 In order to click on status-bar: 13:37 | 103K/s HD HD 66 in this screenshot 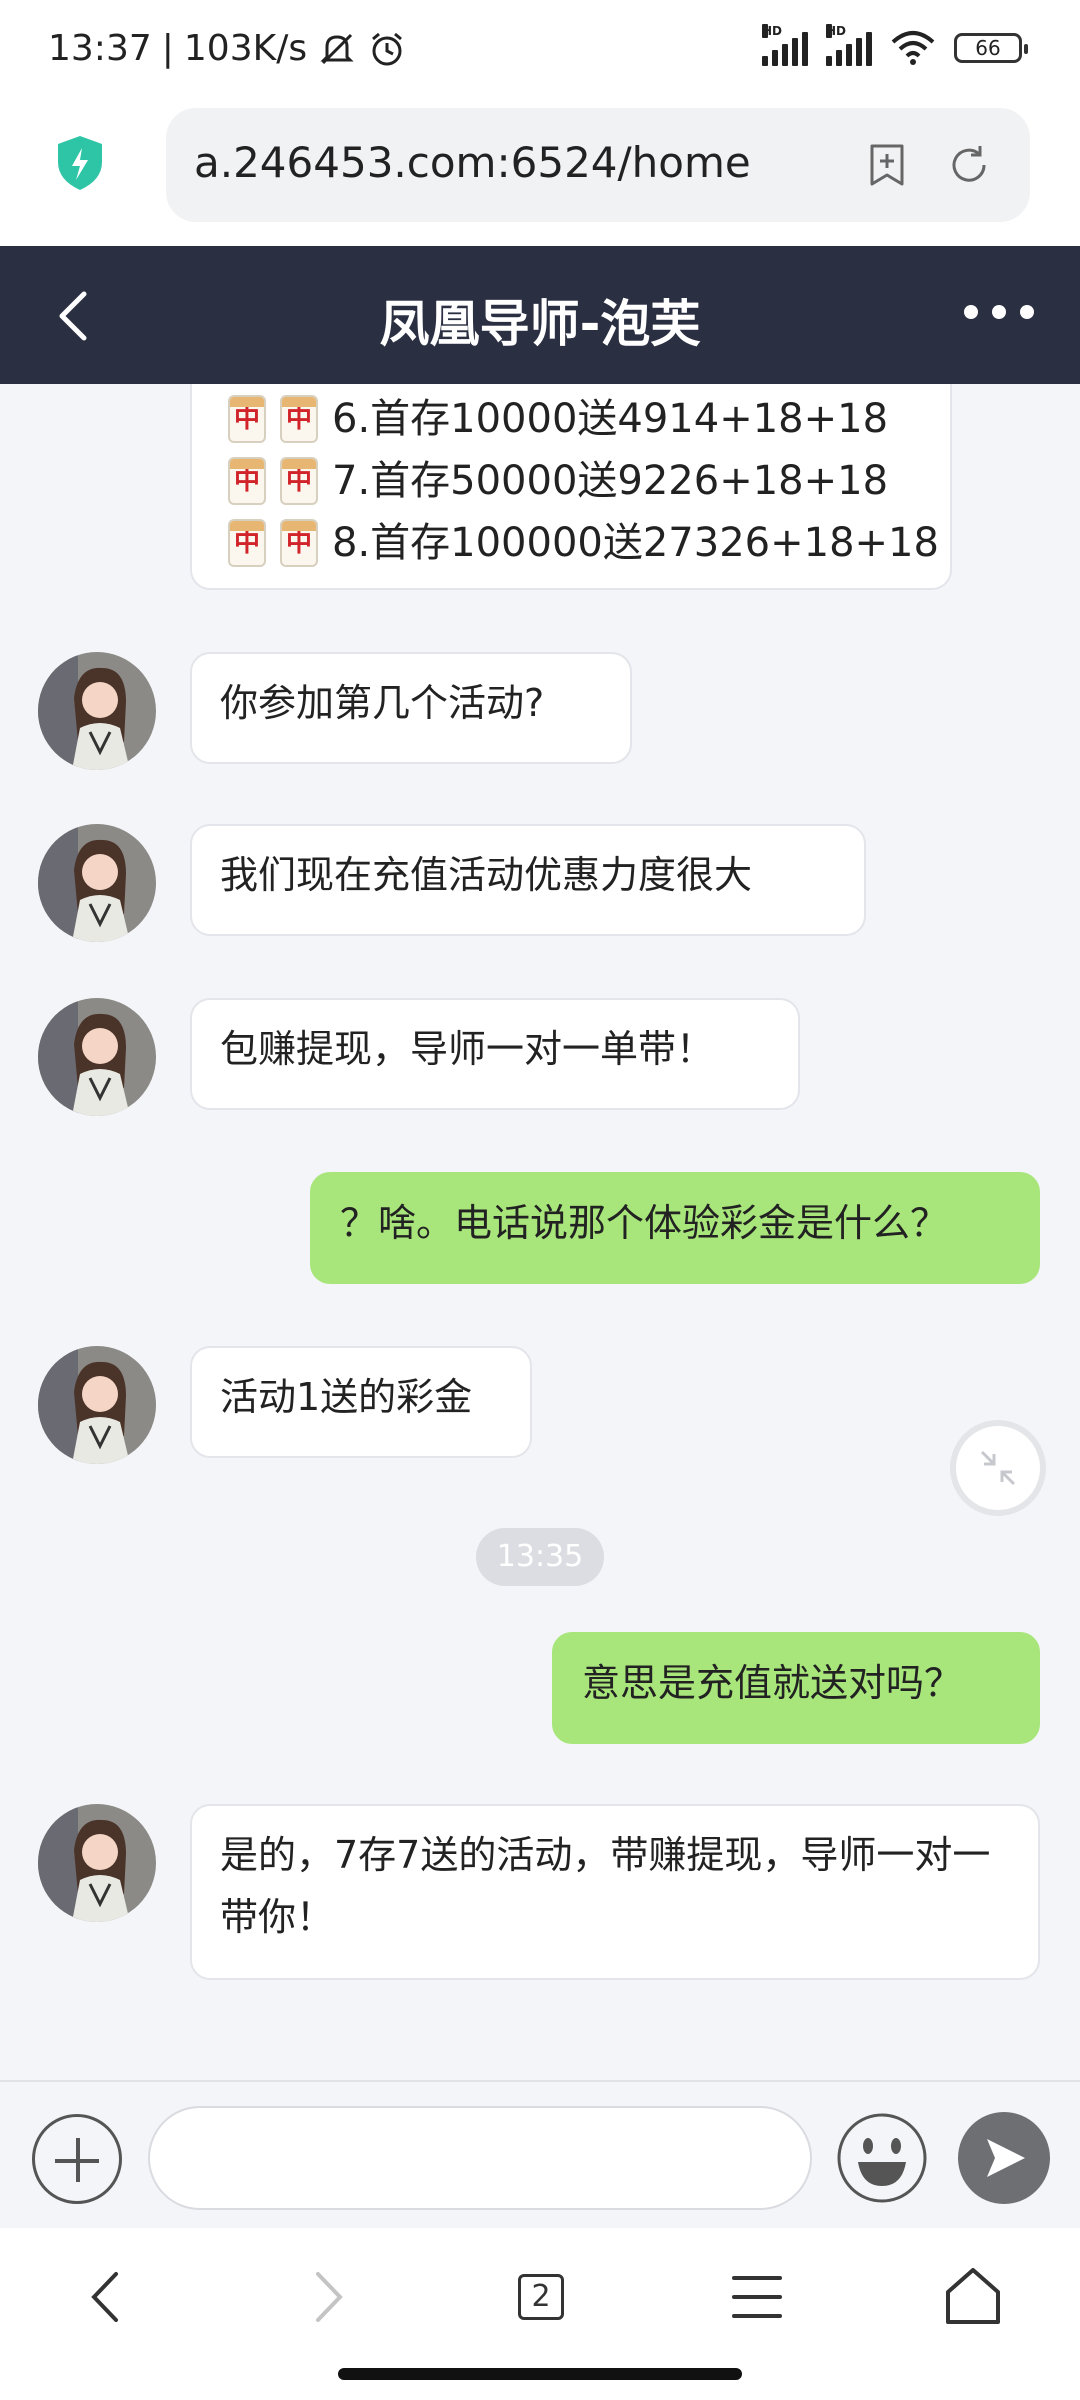, I will do `click(540, 50)`.